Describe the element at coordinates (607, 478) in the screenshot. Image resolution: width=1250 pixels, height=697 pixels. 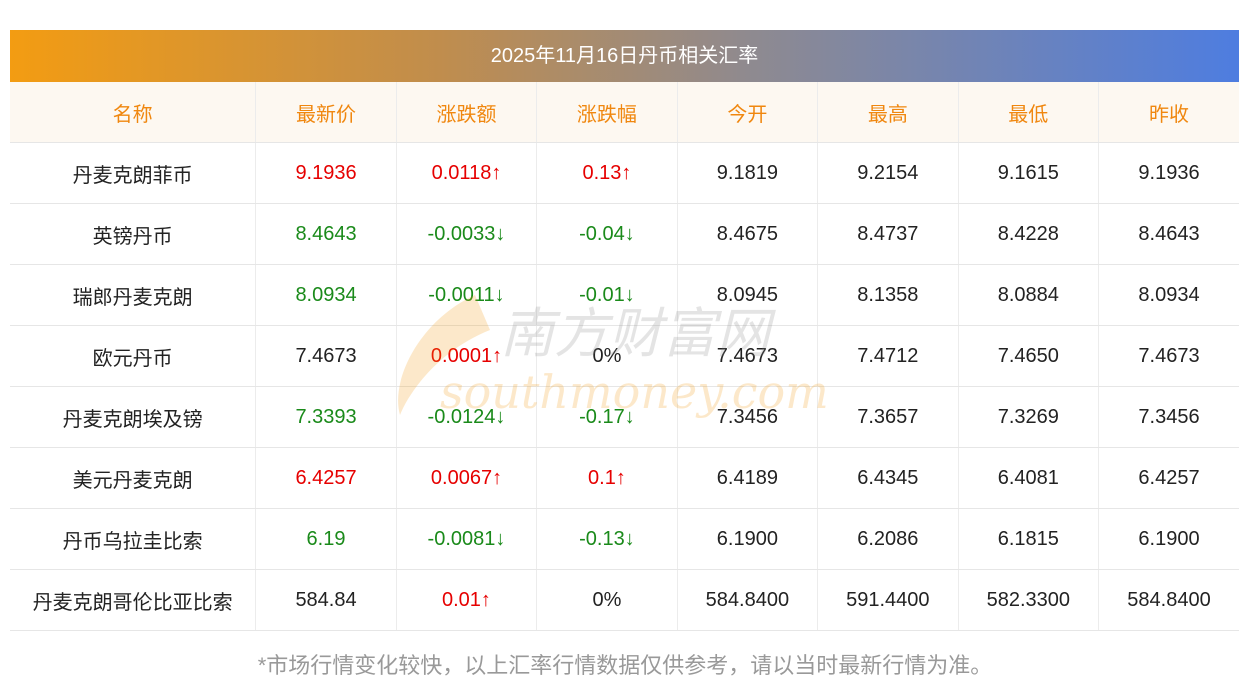
I see `row-pct: 0.1↑` at that location.